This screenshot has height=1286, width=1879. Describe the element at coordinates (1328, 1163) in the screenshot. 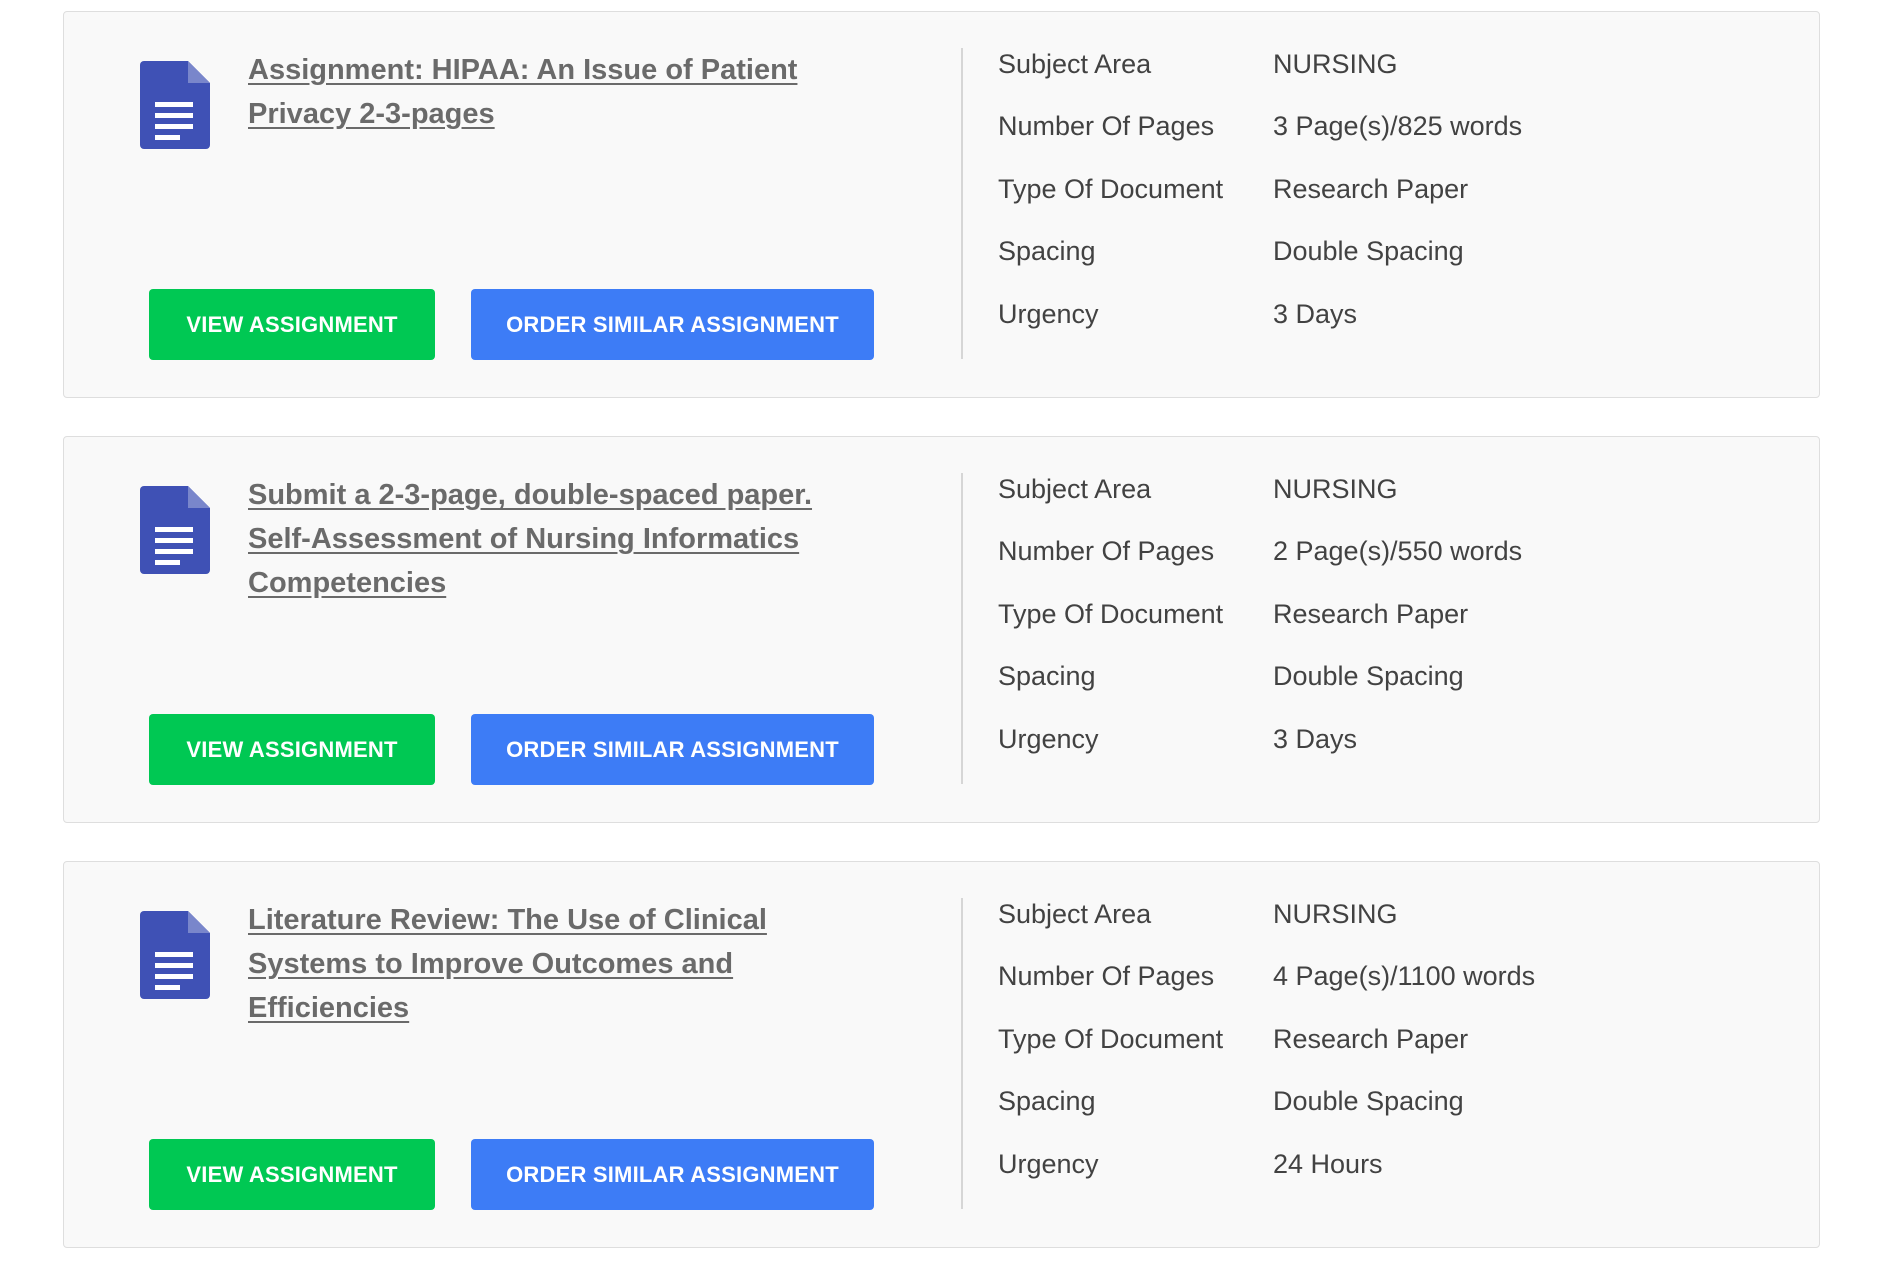

I see `detail-value: 24 Hours` at that location.